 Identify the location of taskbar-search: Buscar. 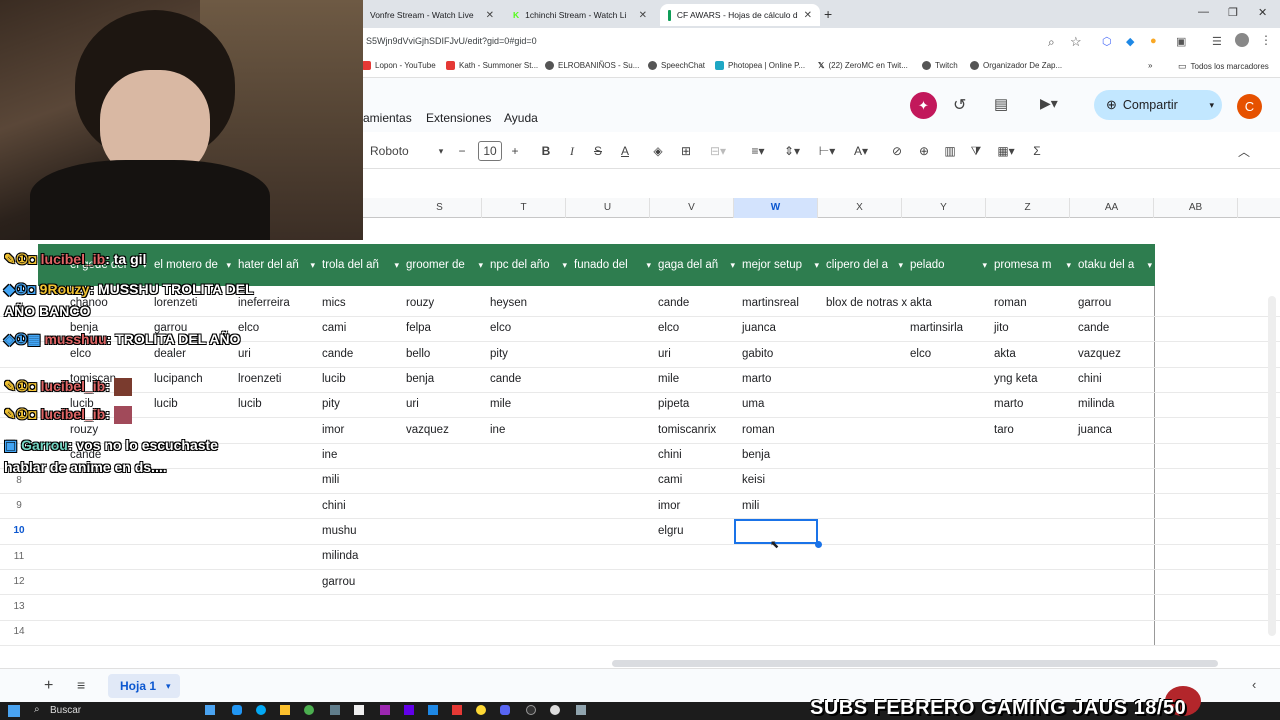
(65, 710).